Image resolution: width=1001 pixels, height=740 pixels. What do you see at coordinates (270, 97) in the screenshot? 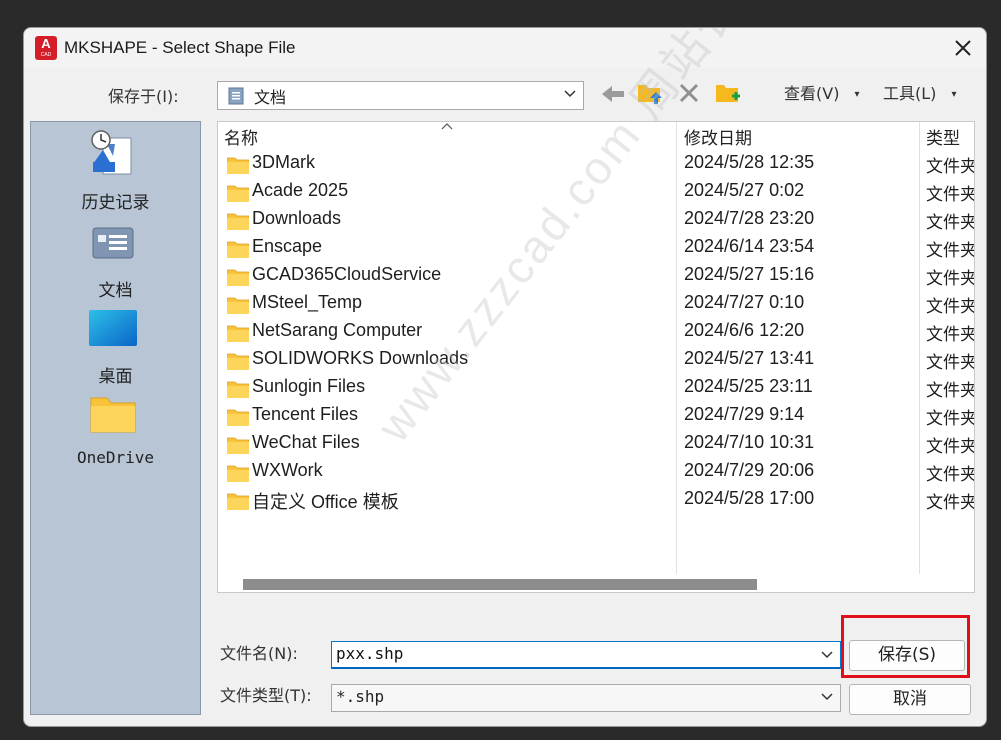
I see `save-in-value: 文档` at bounding box center [270, 97].